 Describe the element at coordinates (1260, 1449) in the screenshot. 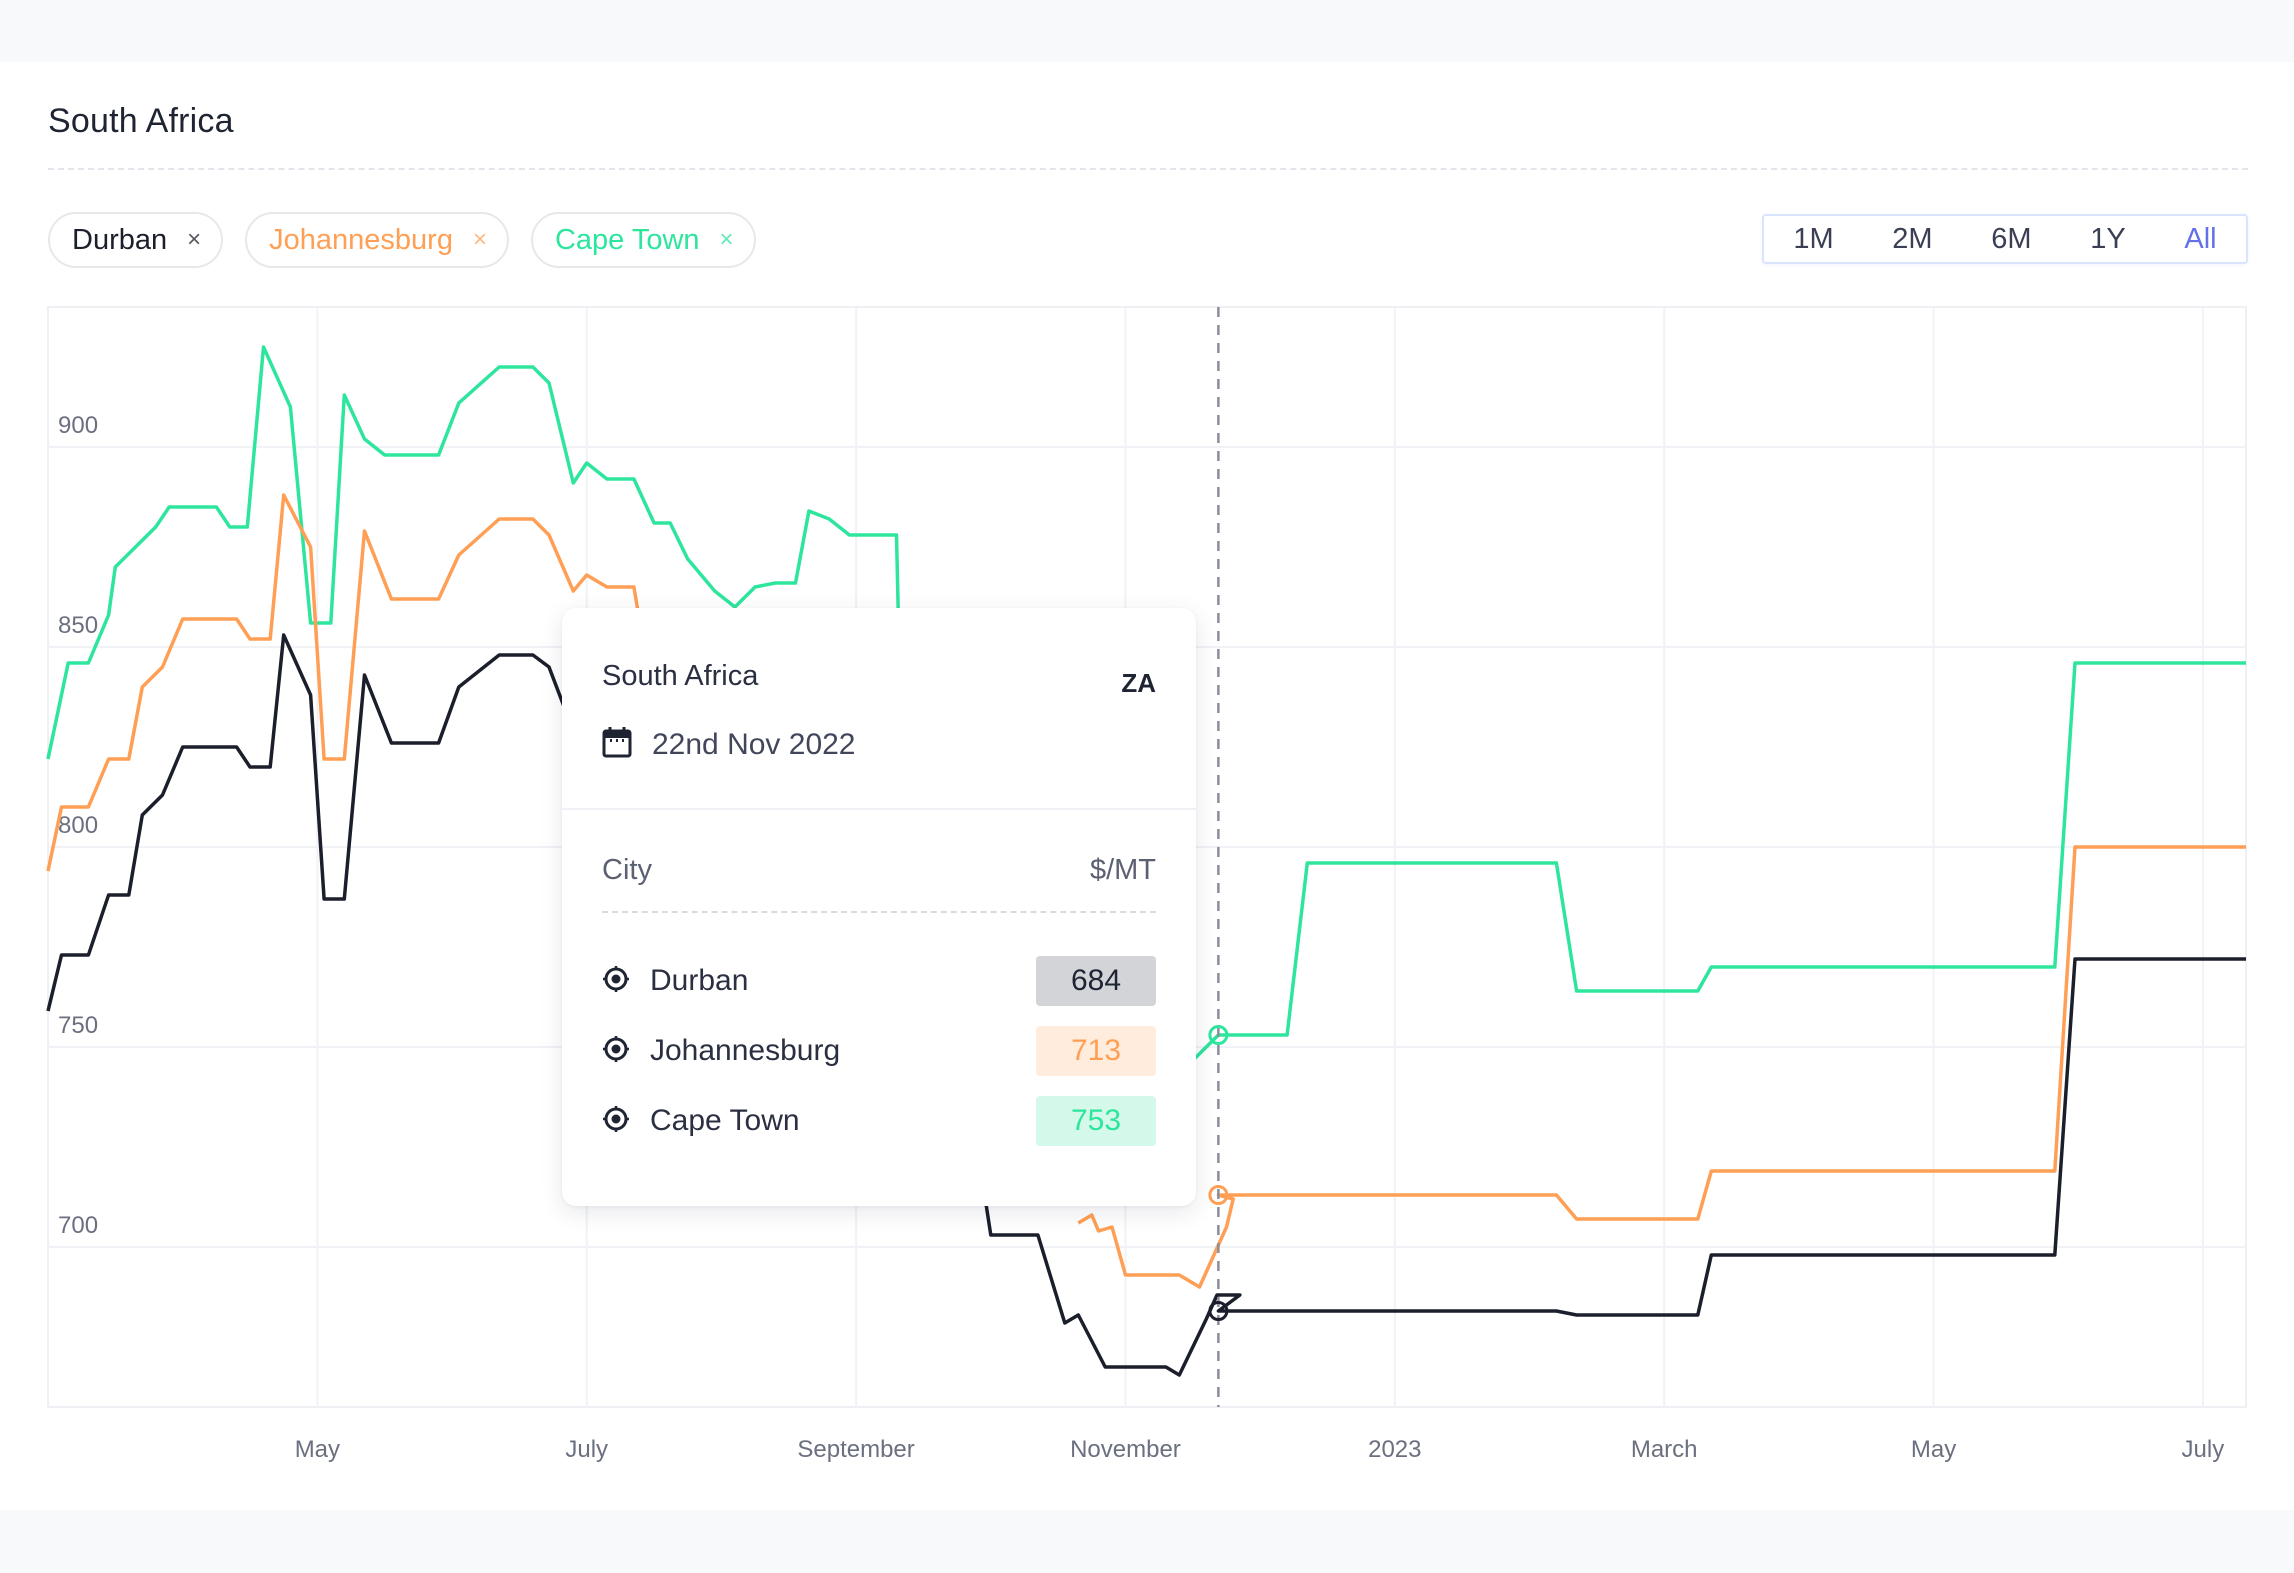

I see `x-axis-ticks: May July September November 2023 March May July` at that location.